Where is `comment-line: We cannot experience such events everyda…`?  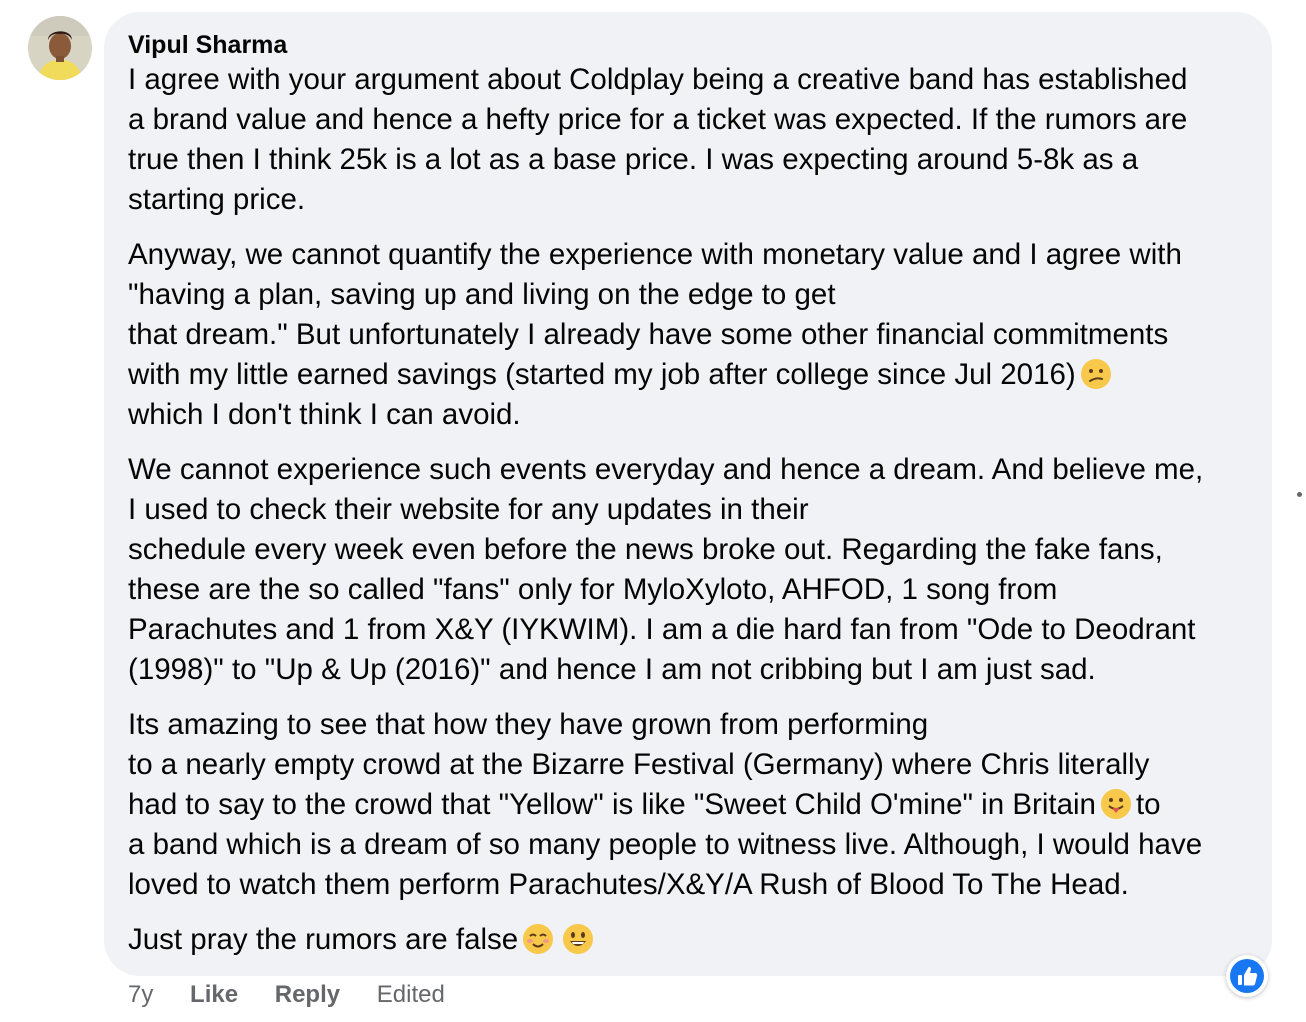 comment-line: We cannot experience such events everyda… is located at coordinates (666, 469).